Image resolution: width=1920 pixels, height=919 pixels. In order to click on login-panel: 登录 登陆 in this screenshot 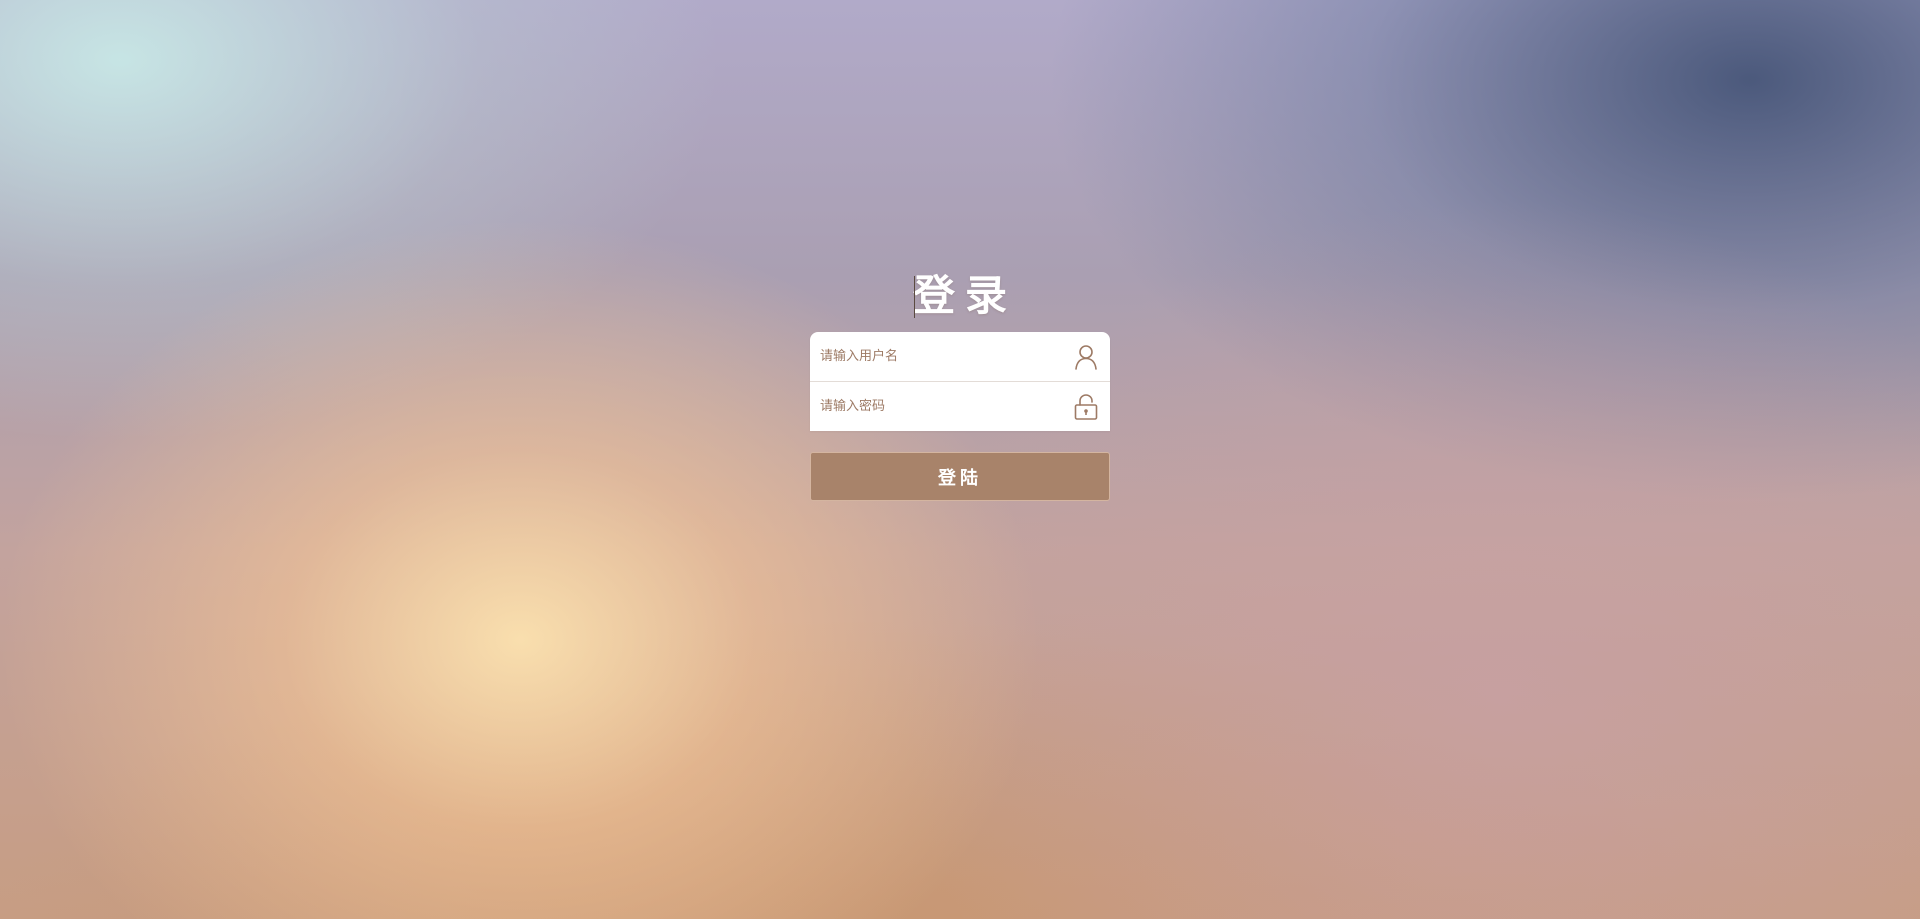, I will do `click(960, 384)`.